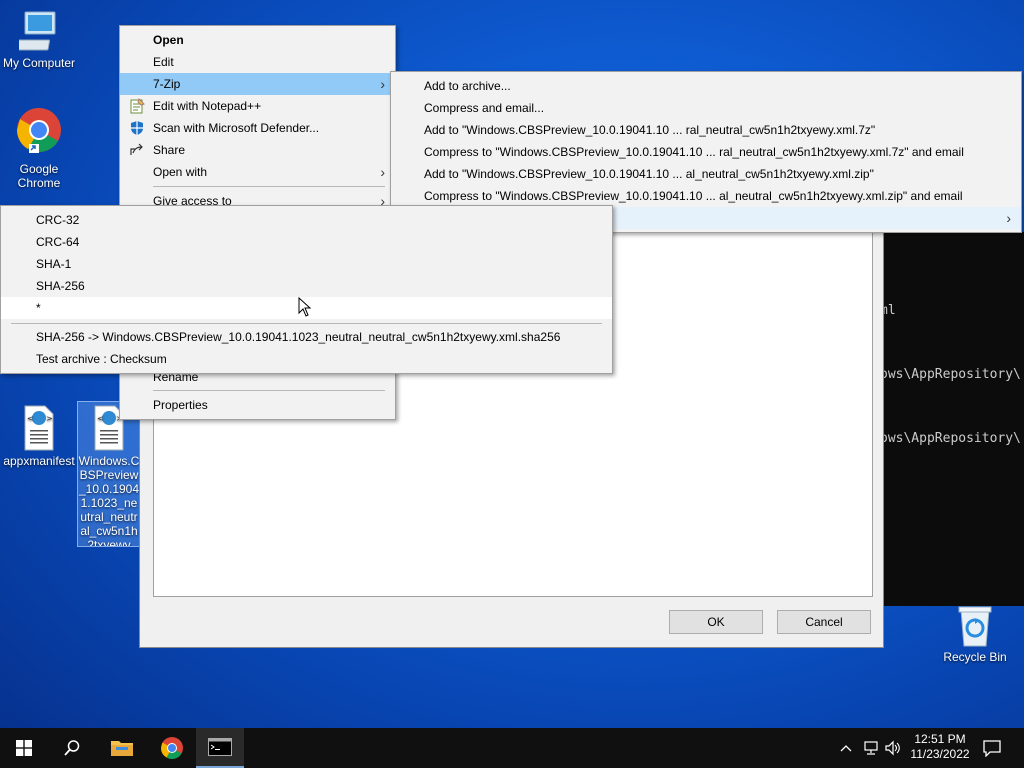 The image size is (1024, 768). Describe the element at coordinates (257, 84) in the screenshot. I see `menu-item-7zip: 7-Zip ›` at that location.